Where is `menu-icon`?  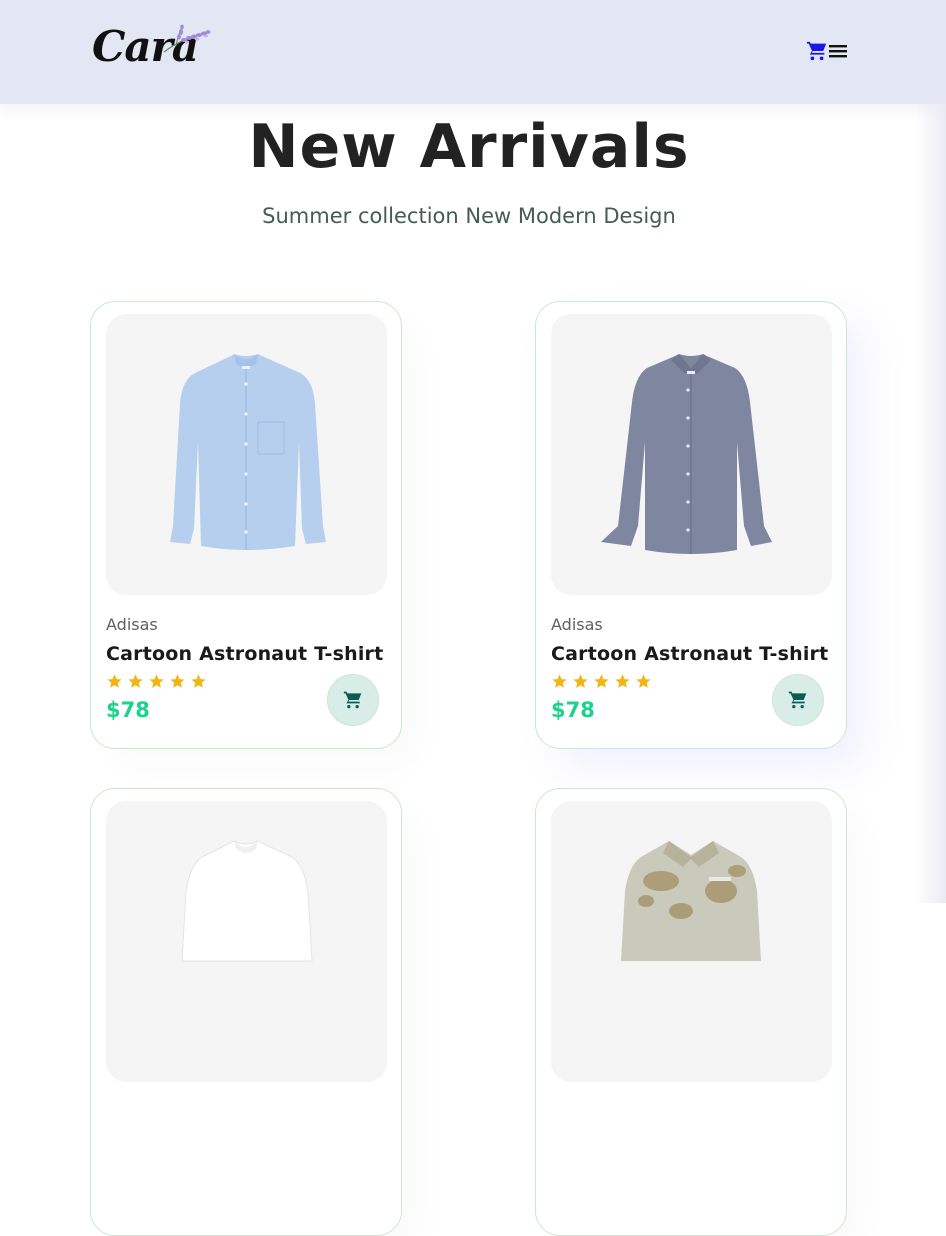 menu-icon is located at coordinates (838, 51).